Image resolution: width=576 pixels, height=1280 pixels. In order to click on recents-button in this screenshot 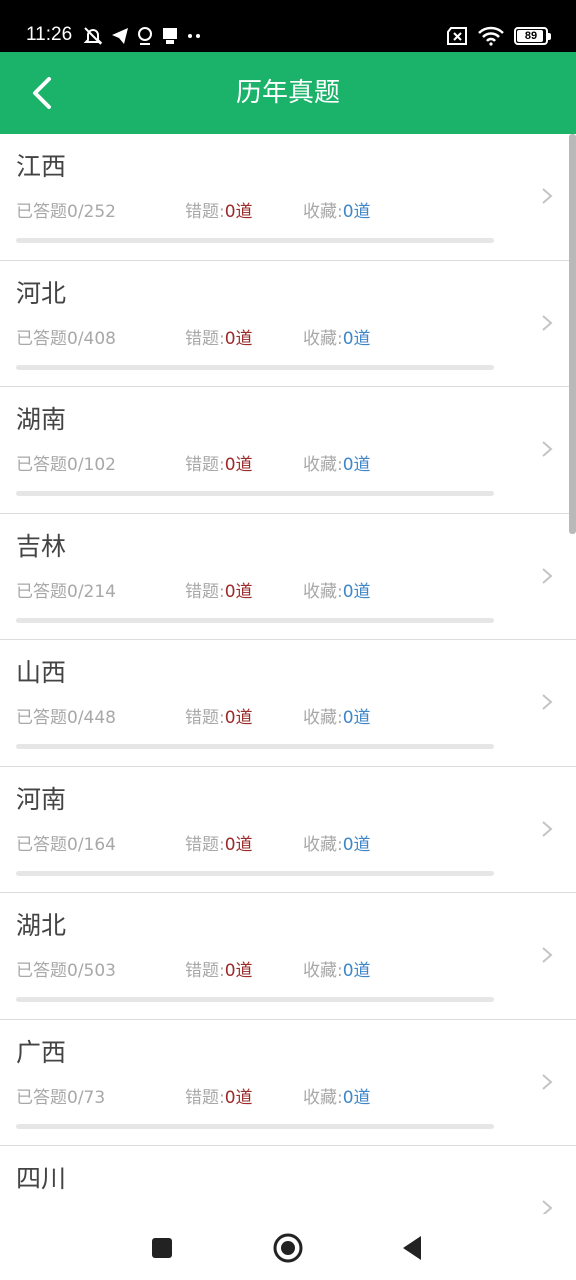, I will do `click(162, 1248)`.